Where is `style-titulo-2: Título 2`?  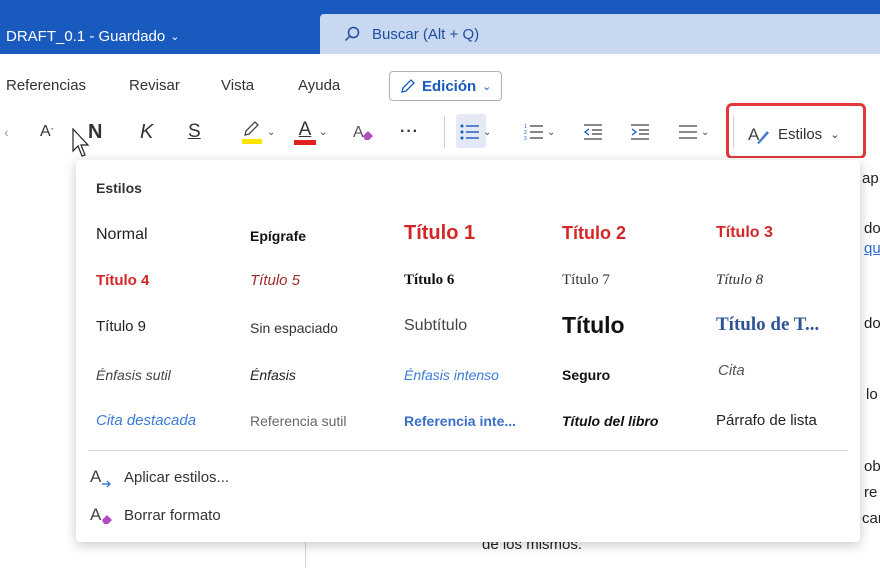
style-titulo-2: Título 2 is located at coordinates (594, 233).